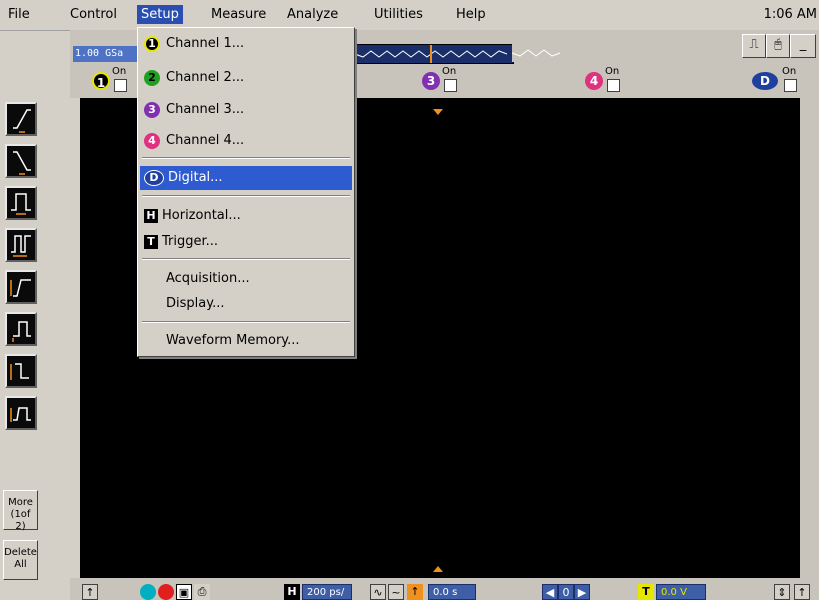 Image resolution: width=819 pixels, height=616 pixels. Describe the element at coordinates (452, 592) in the screenshot. I see `delay-field: 0.0 s` at that location.